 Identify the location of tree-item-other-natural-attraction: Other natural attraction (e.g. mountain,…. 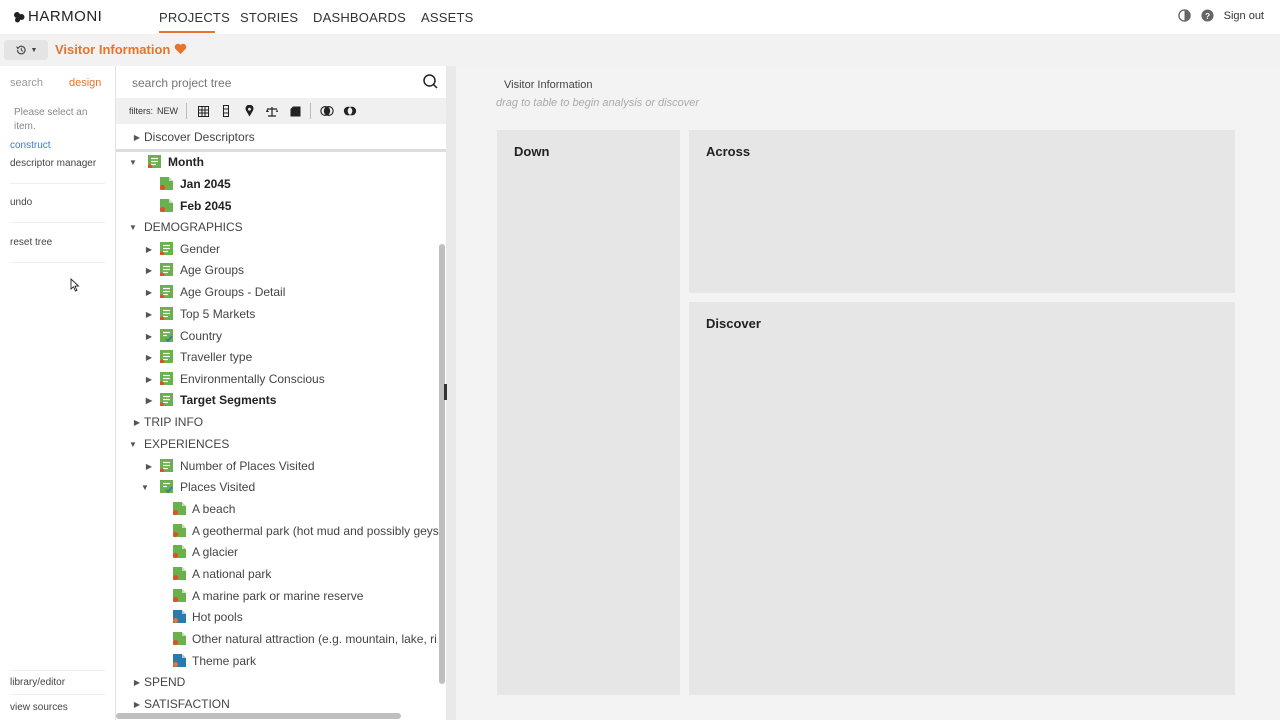
(277, 639).